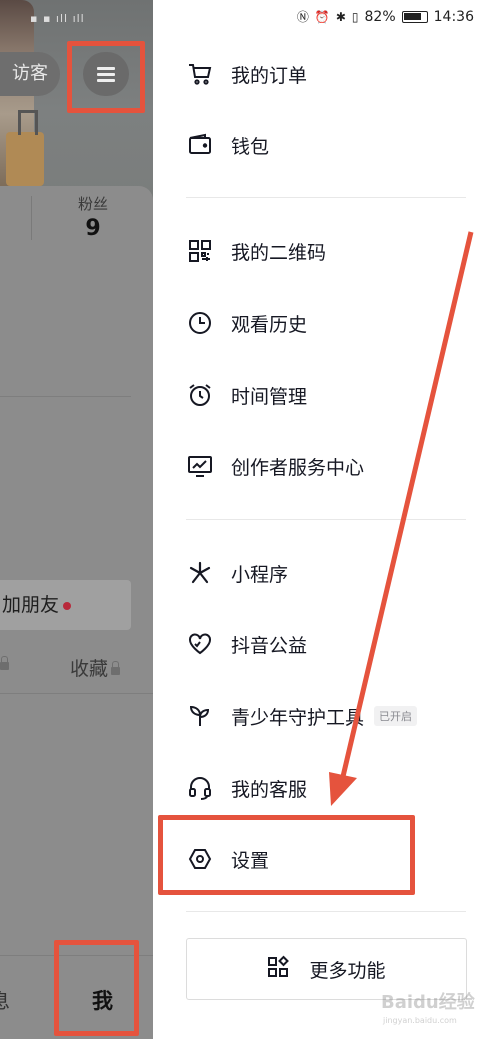 This screenshot has width=500, height=1039. Describe the element at coordinates (106, 77) in the screenshot. I see `menu-highlight-box` at that location.